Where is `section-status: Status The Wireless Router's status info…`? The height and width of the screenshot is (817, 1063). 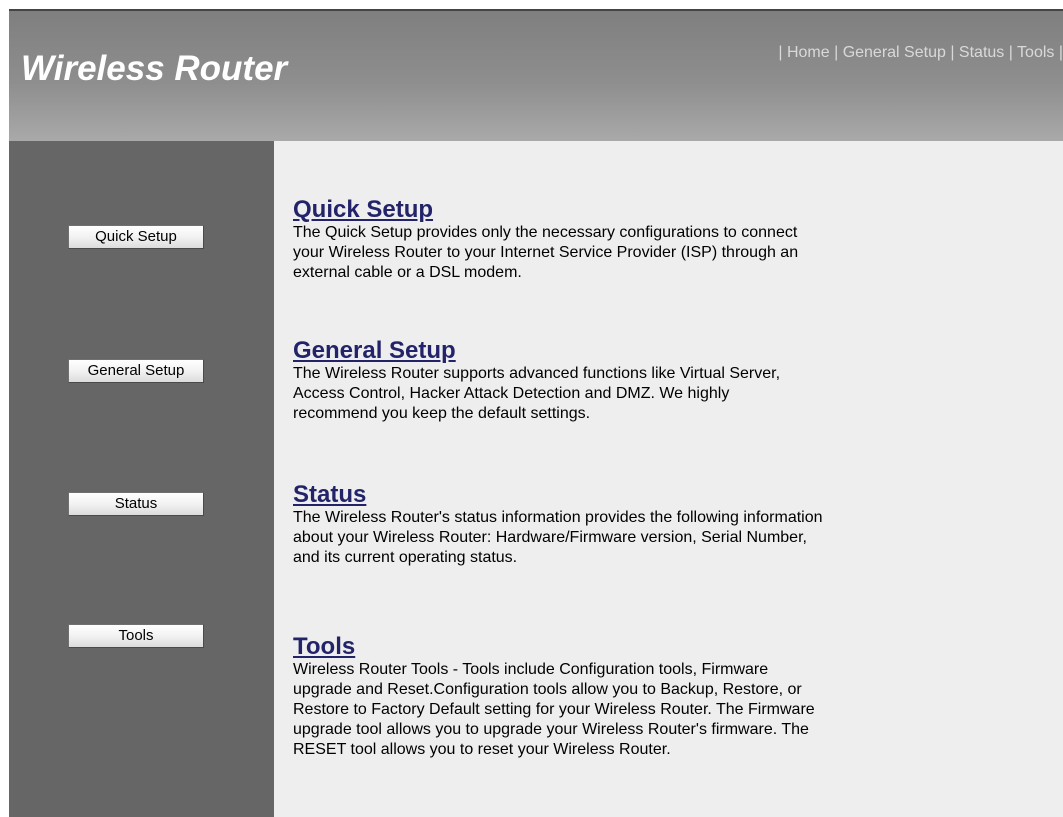 section-status: Status The Wireless Router's status info… is located at coordinates (613, 525).